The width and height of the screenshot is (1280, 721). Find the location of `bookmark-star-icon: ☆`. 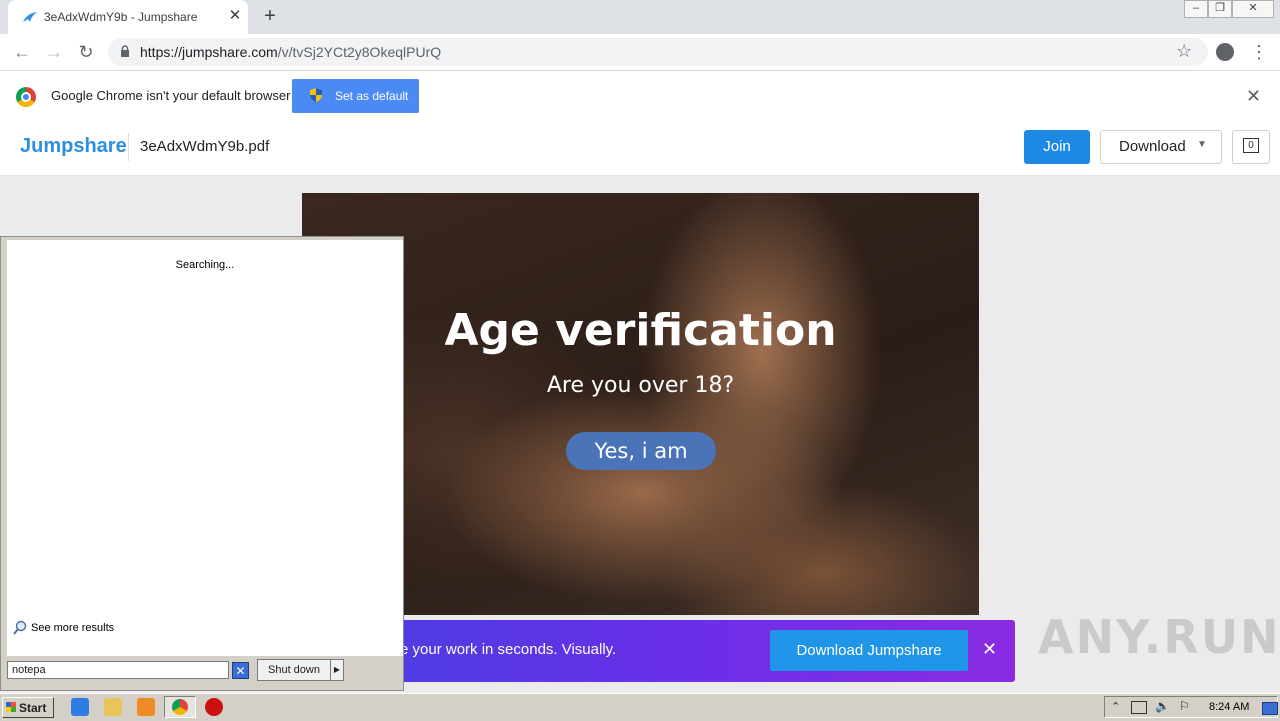

bookmark-star-icon: ☆ is located at coordinates (1184, 51).